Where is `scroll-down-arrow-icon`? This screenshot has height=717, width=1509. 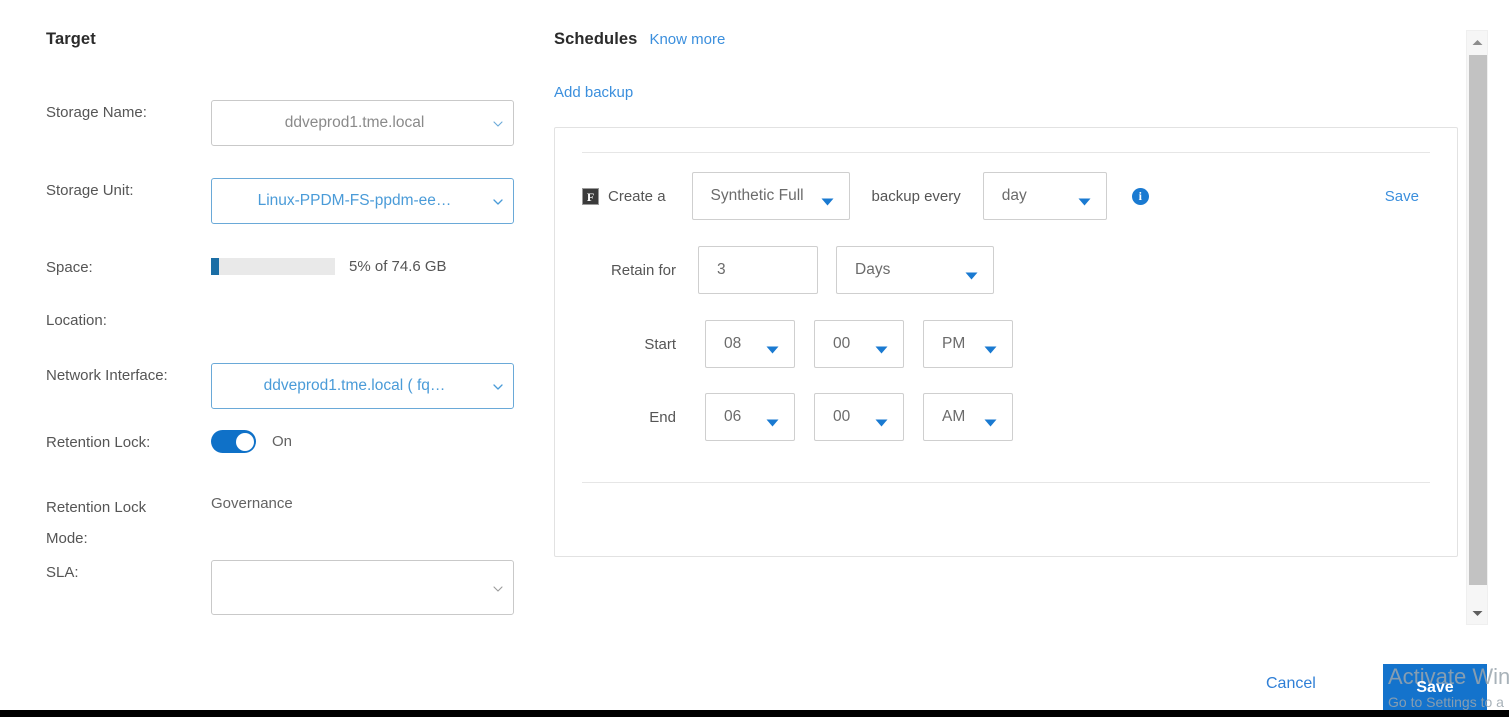
scroll-down-arrow-icon is located at coordinates (1477, 613).